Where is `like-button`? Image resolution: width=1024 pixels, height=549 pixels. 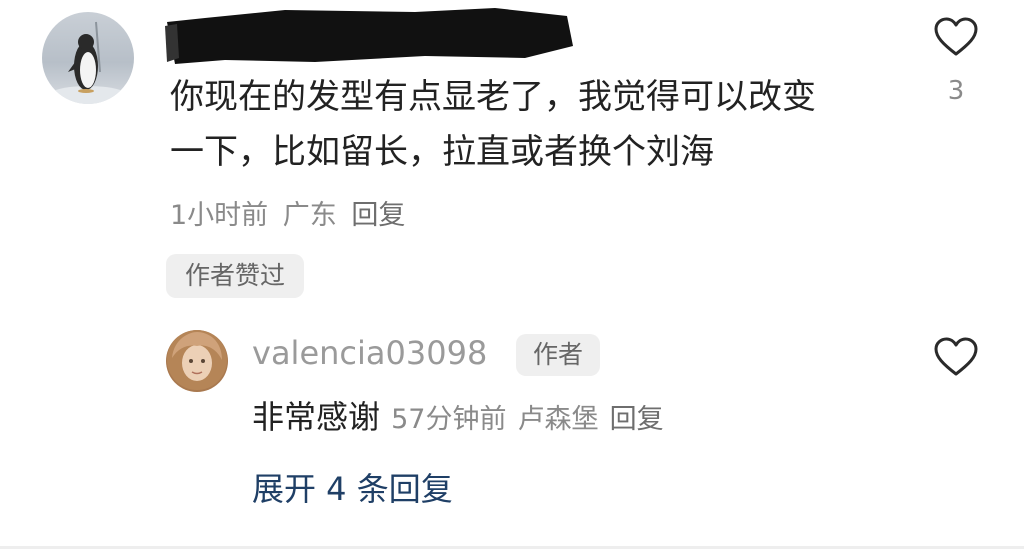 like-button is located at coordinates (956, 37).